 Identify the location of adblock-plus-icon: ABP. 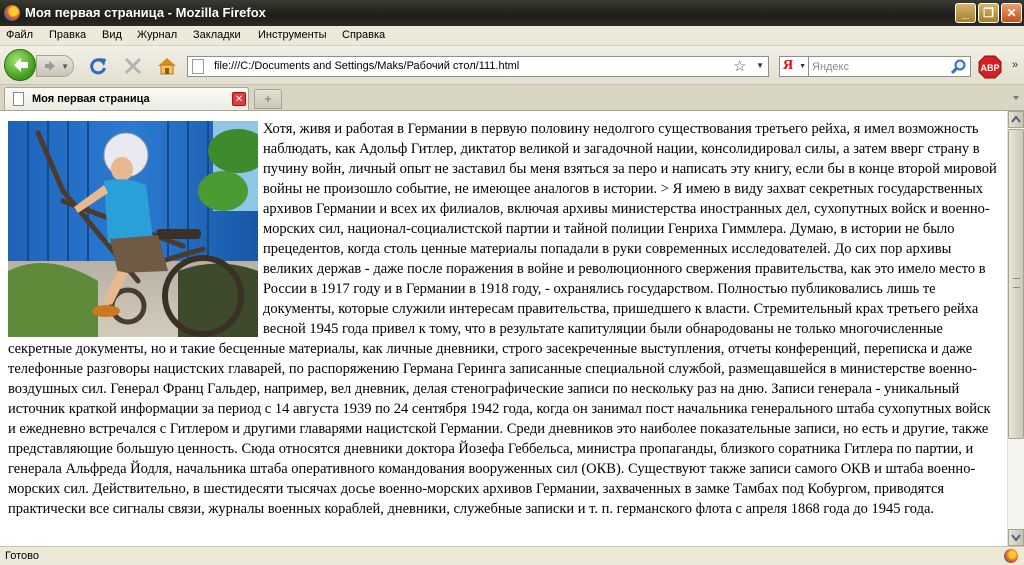
(990, 67).